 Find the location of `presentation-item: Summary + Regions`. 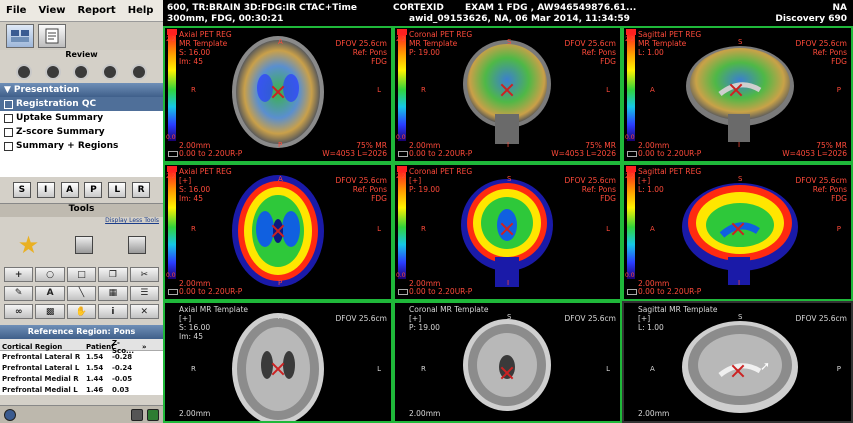

presentation-item: Summary + Regions is located at coordinates (81, 146).